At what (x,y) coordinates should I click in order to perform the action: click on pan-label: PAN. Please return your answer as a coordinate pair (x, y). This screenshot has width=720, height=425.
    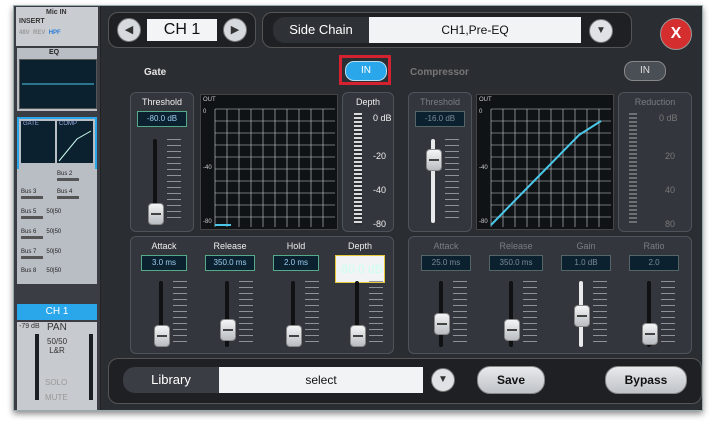
    Looking at the image, I should click on (57, 327).